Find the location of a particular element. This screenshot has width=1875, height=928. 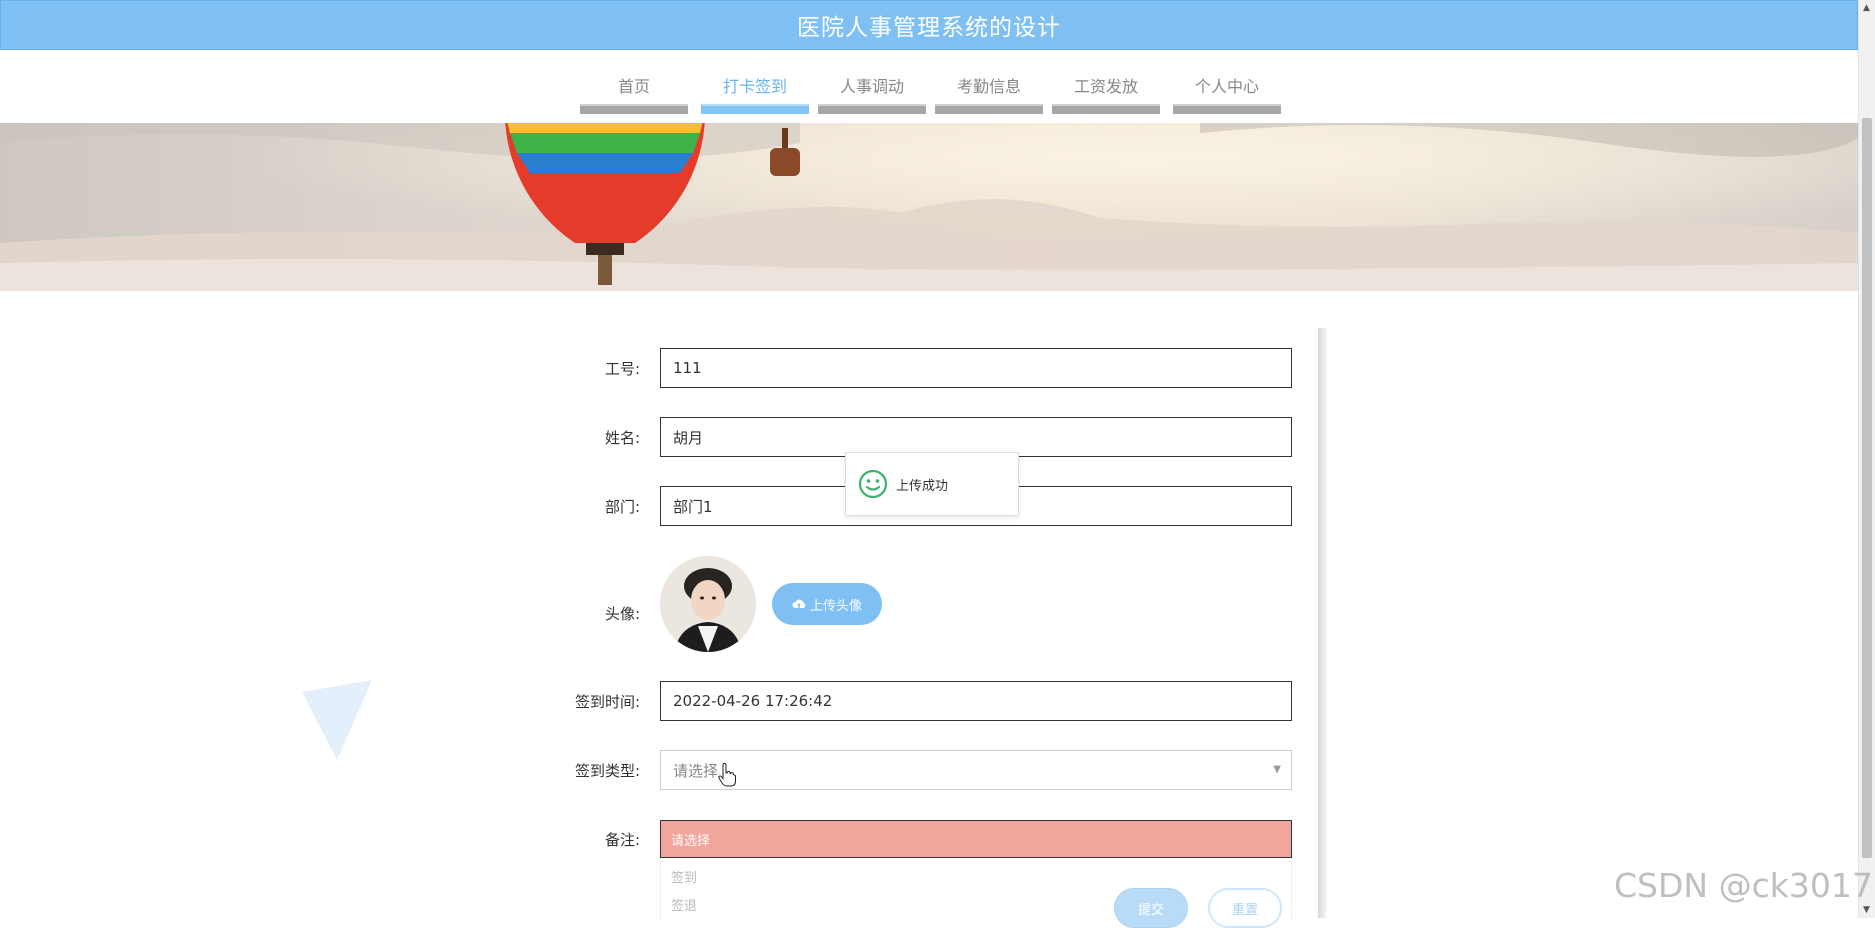

reset-button: 重置 is located at coordinates (1245, 908).